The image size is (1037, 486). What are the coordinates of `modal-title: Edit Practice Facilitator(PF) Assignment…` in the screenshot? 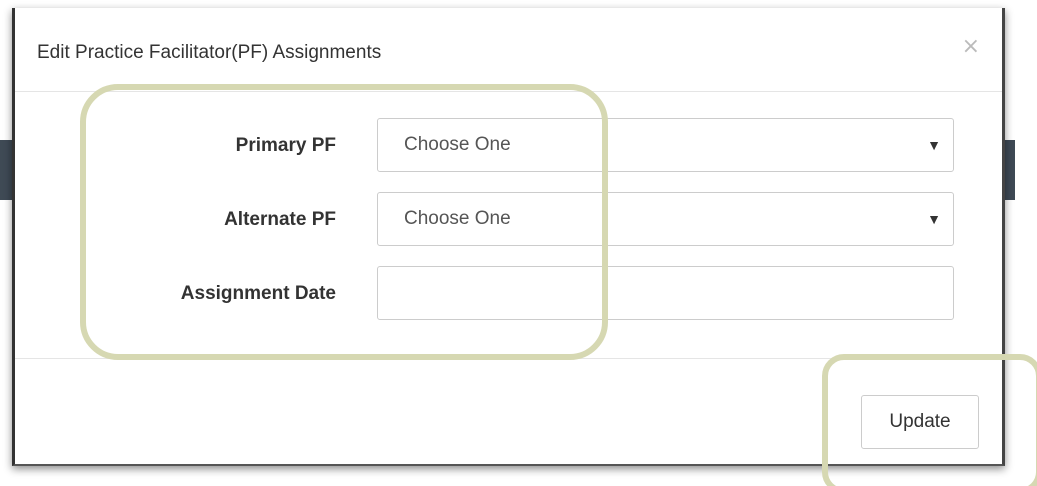 It's located at (209, 52).